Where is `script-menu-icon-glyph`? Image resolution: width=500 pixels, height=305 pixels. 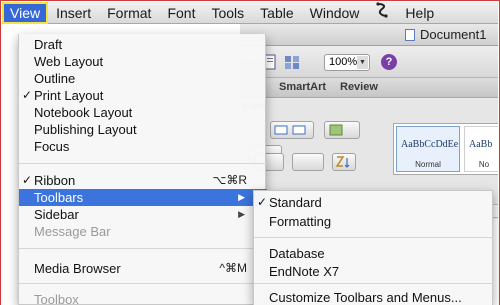 script-menu-icon-glyph is located at coordinates (382, 9).